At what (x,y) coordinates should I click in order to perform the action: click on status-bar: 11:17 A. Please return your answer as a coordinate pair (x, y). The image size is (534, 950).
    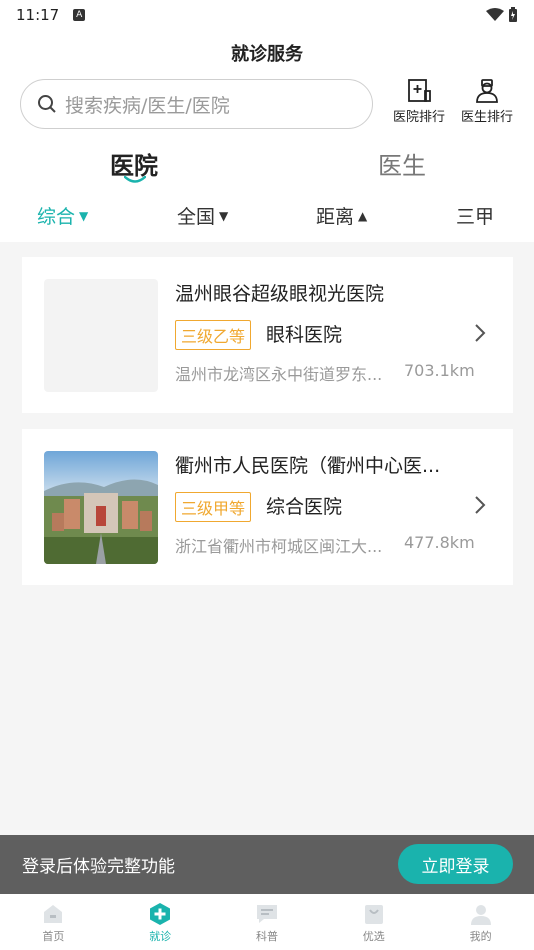
    Looking at the image, I should click on (267, 15).